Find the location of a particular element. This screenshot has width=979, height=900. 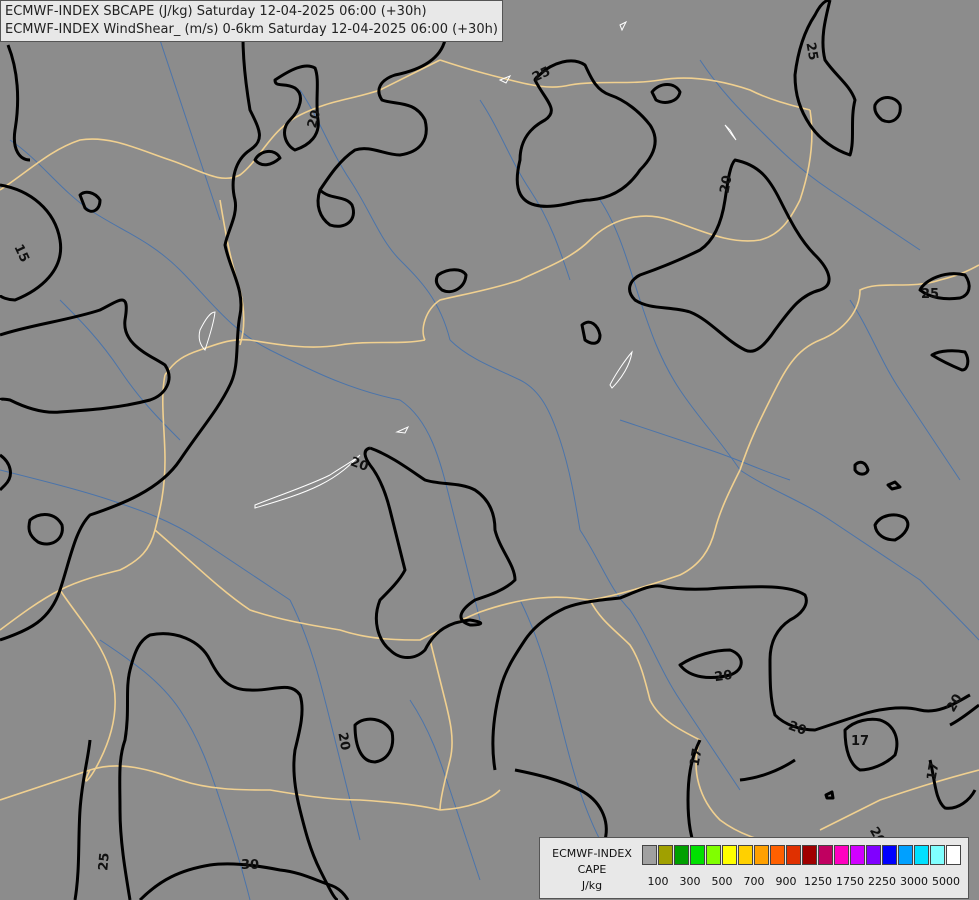

legend-unit: J/kg is located at coordinates (592, 885).